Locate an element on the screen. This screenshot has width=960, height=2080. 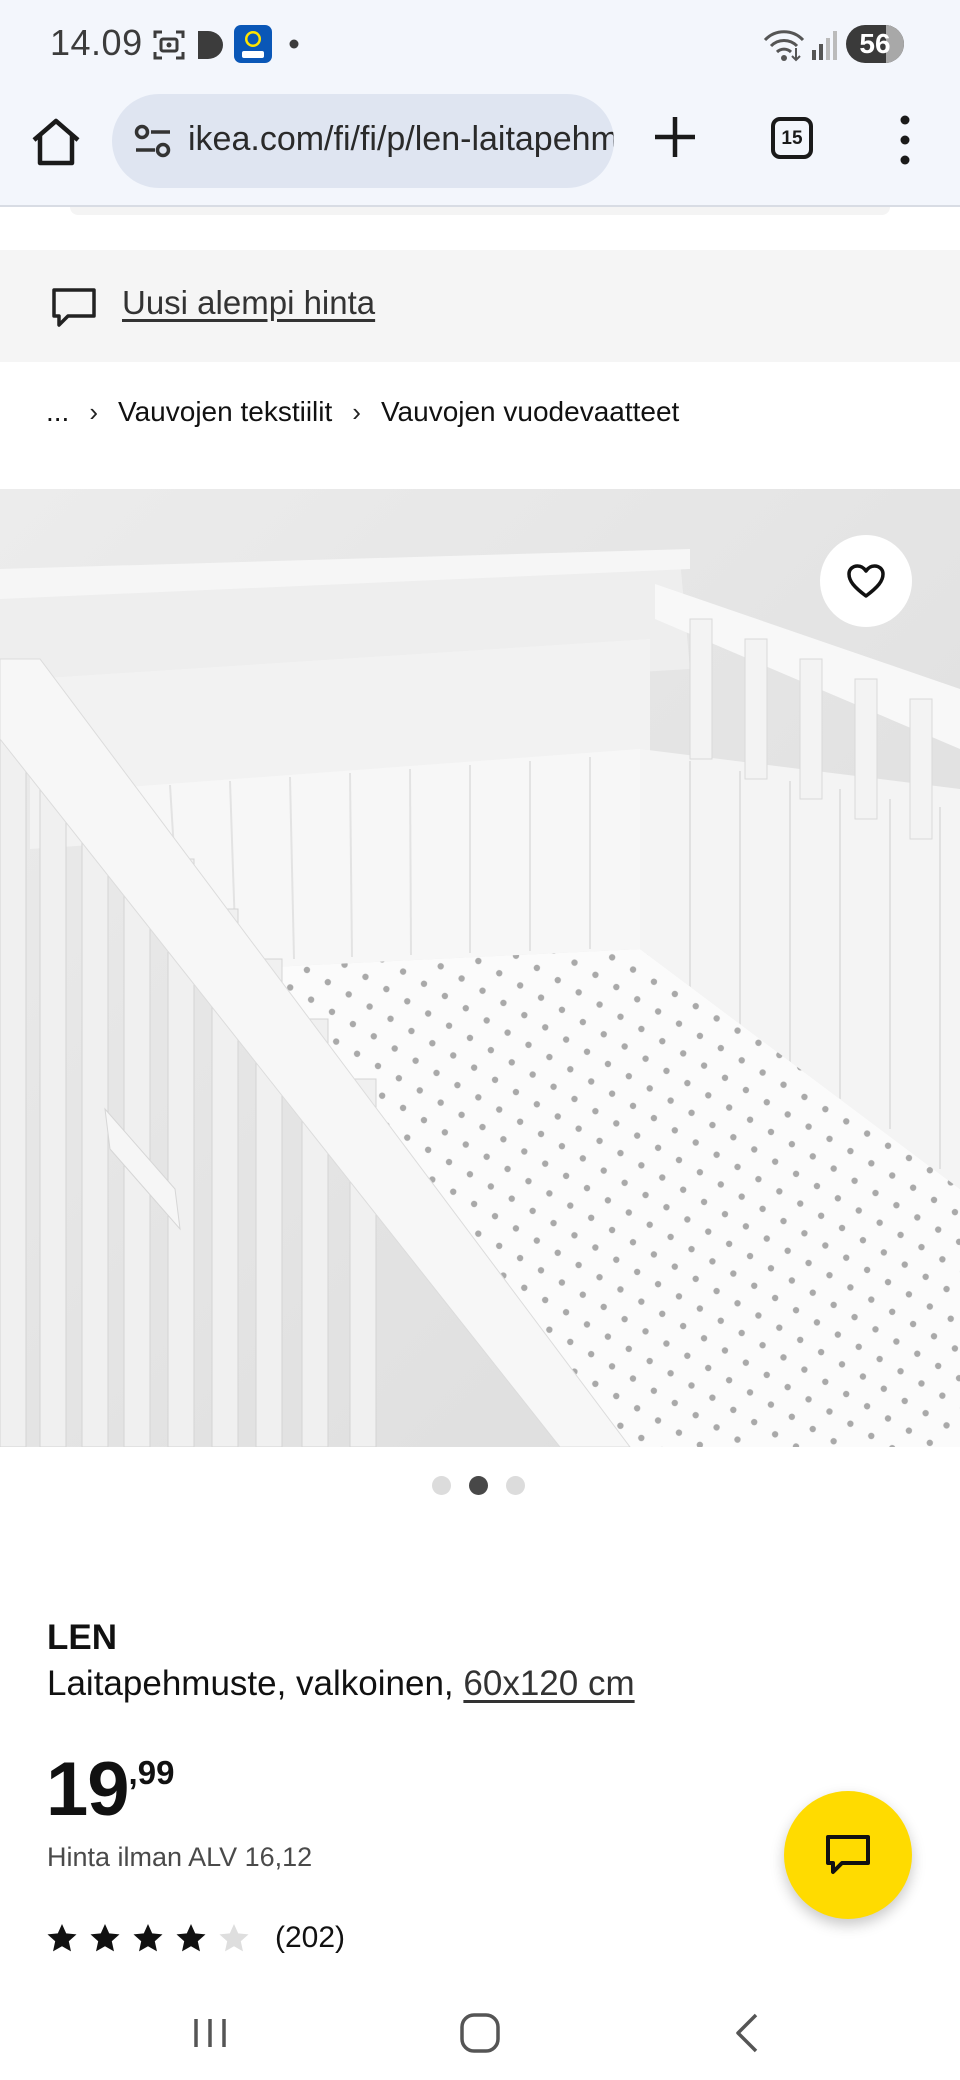
chat-icon is located at coordinates (848, 1854).